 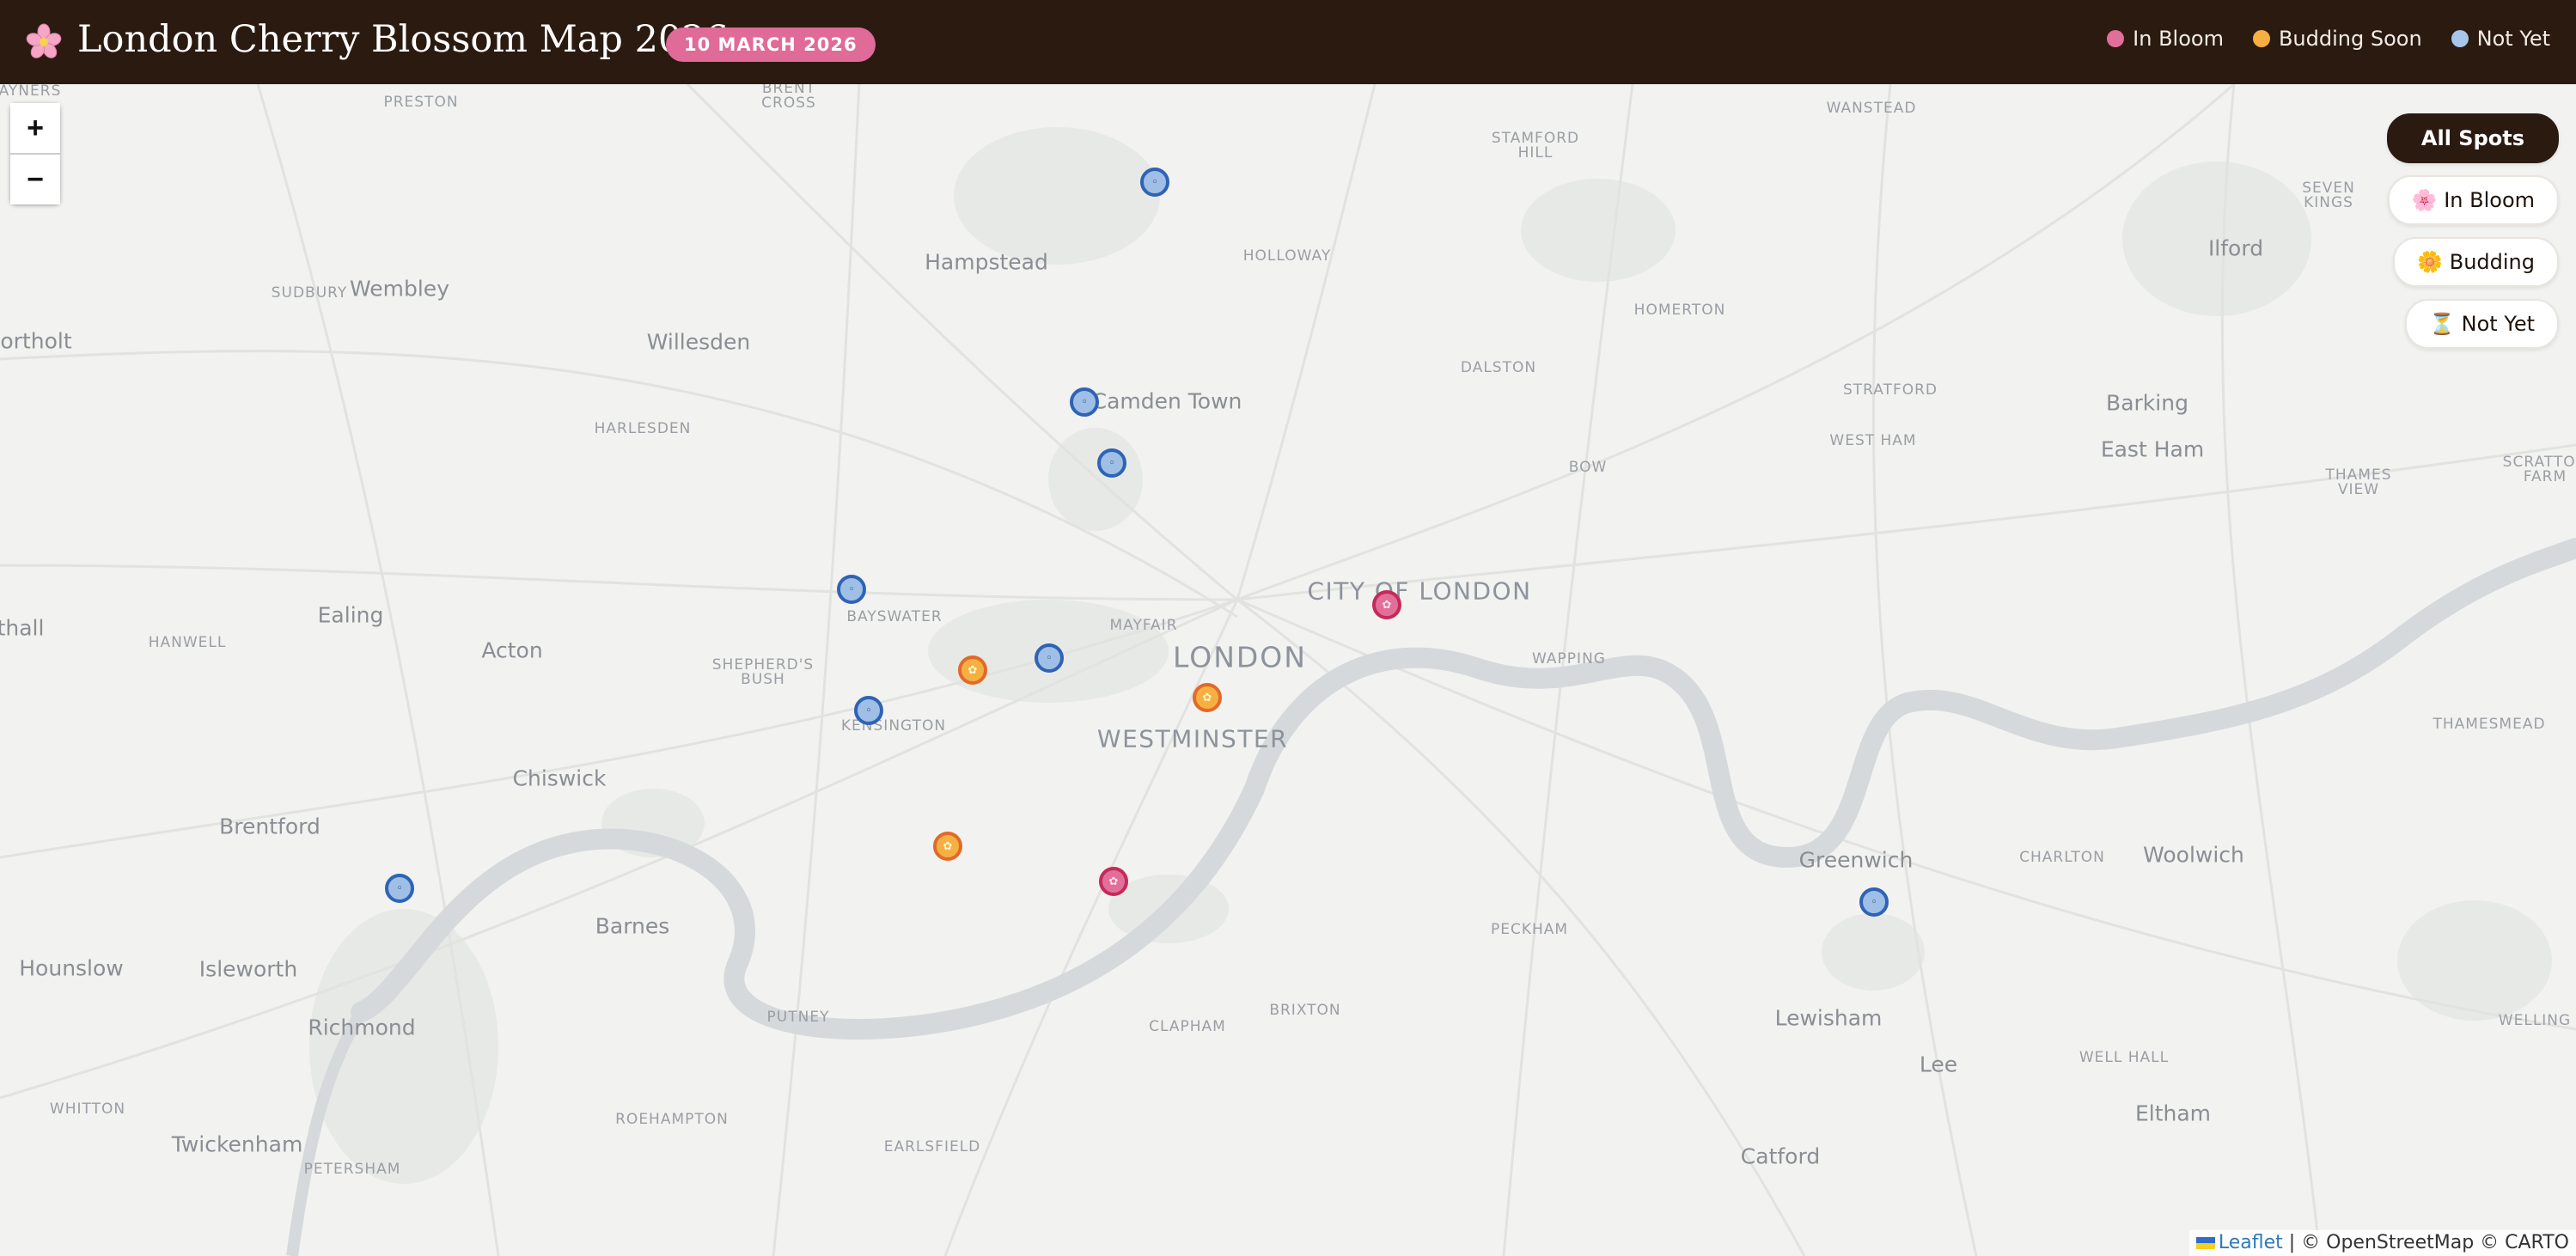 I want to click on place-label: EARLSFIELD, so click(x=932, y=1146).